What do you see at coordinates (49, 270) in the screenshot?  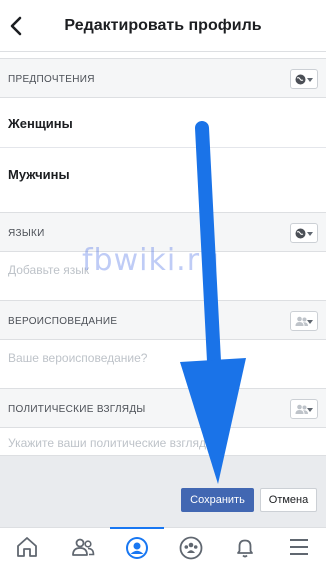 I see `language-placeholder: Добавьте язык` at bounding box center [49, 270].